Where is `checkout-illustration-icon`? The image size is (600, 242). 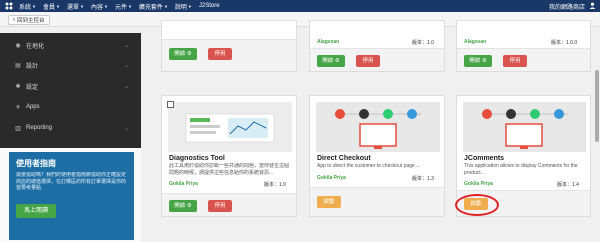
checkout-illustration-icon is located at coordinates (378, 127).